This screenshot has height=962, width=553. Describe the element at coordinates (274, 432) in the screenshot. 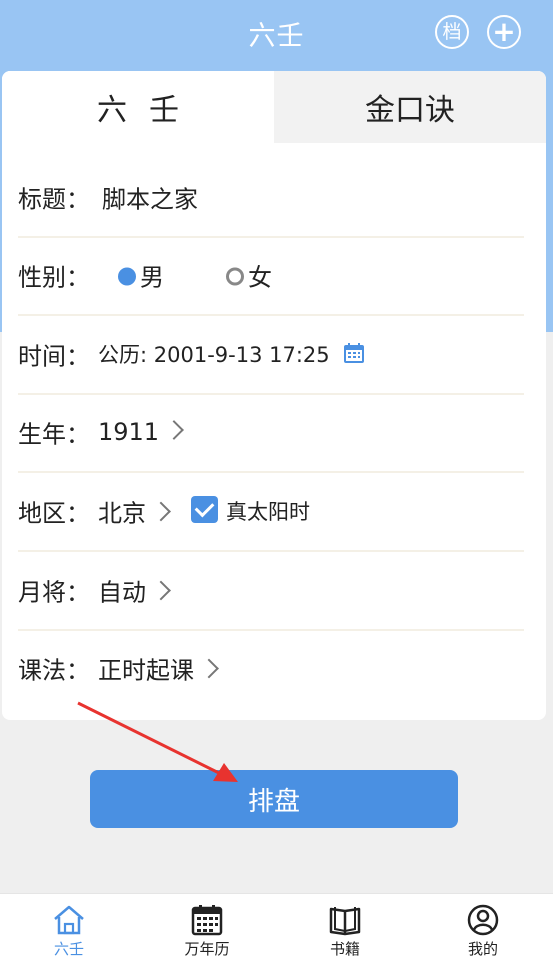

I see `birth-year-row: 生年： 1911` at that location.